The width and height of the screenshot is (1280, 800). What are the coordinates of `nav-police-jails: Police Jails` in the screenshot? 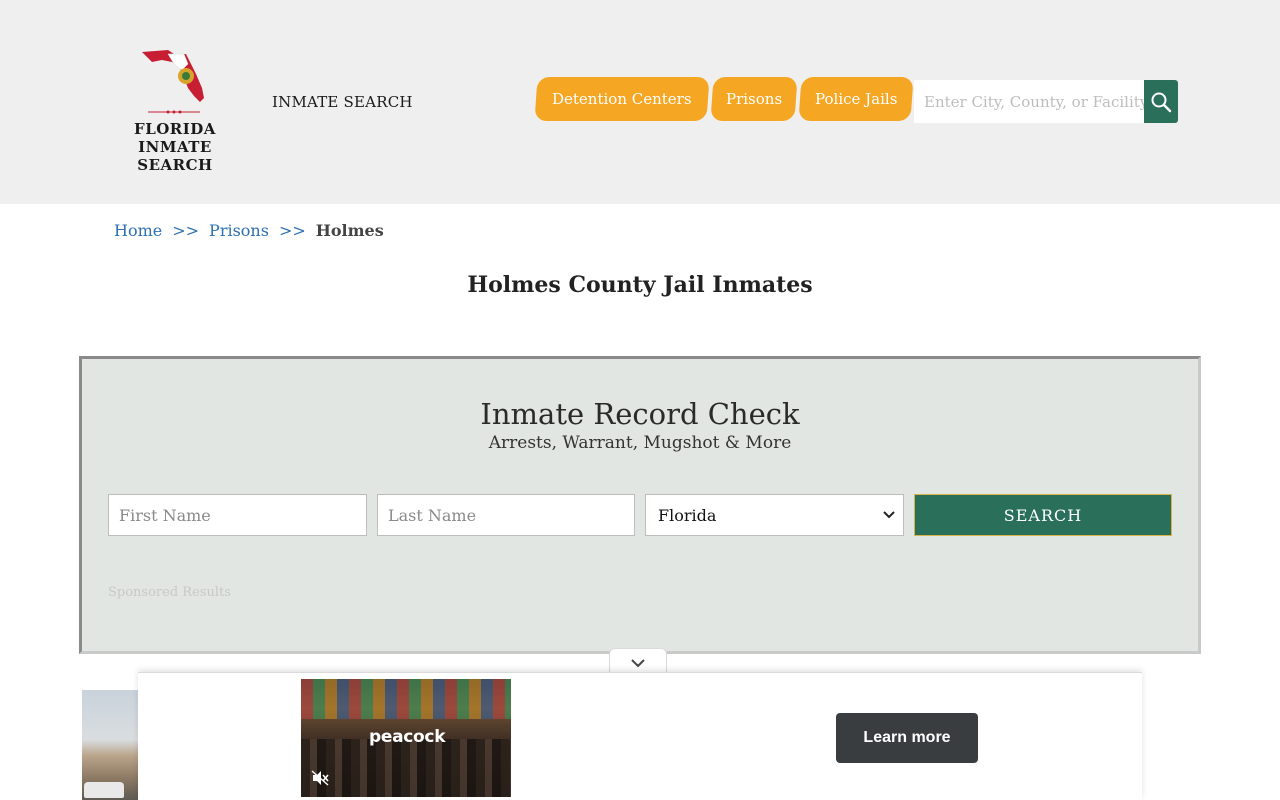 It's located at (856, 99).